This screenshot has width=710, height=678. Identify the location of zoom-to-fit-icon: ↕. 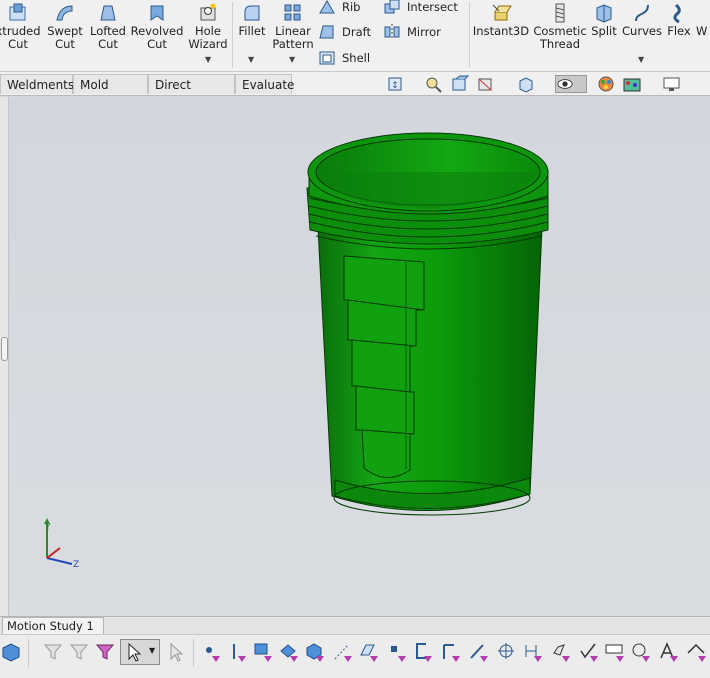
(396, 84).